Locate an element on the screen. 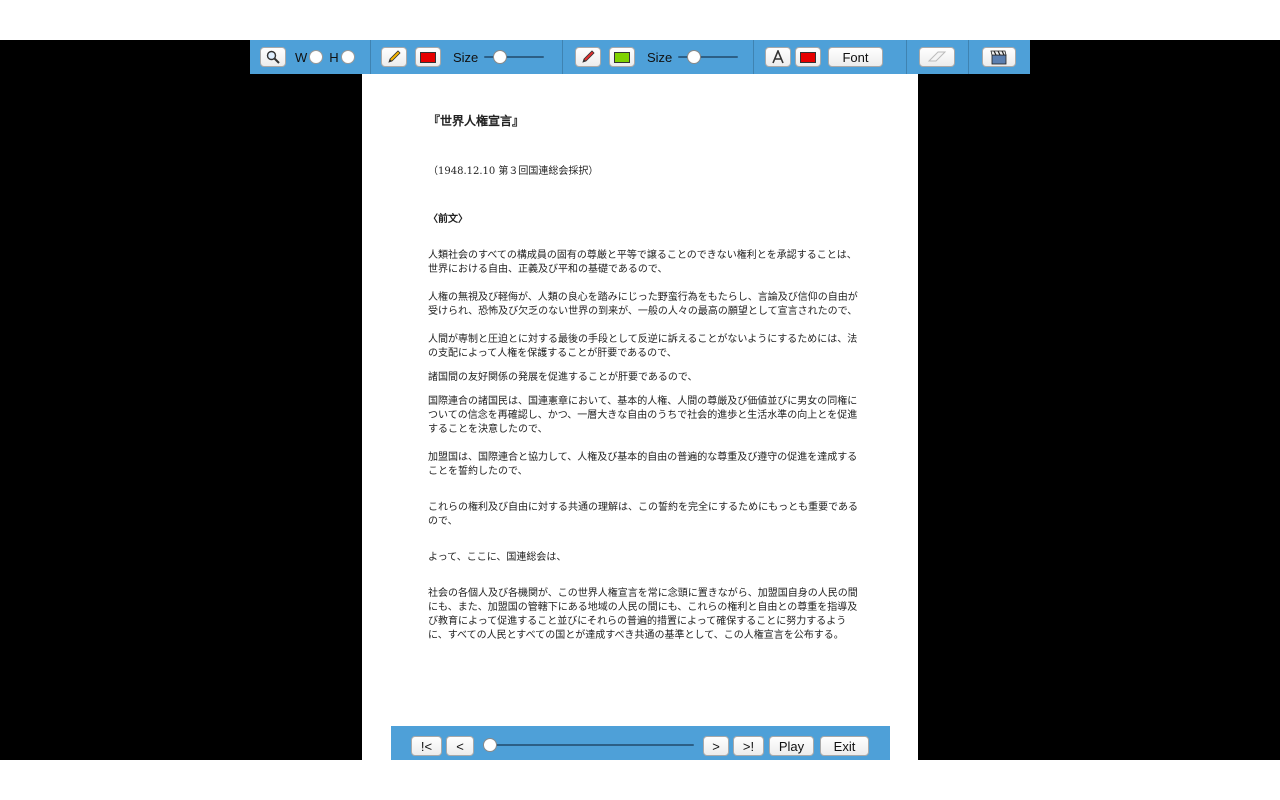 Image resolution: width=1280 pixels, height=800 pixels. width-label: W is located at coordinates (301, 57).